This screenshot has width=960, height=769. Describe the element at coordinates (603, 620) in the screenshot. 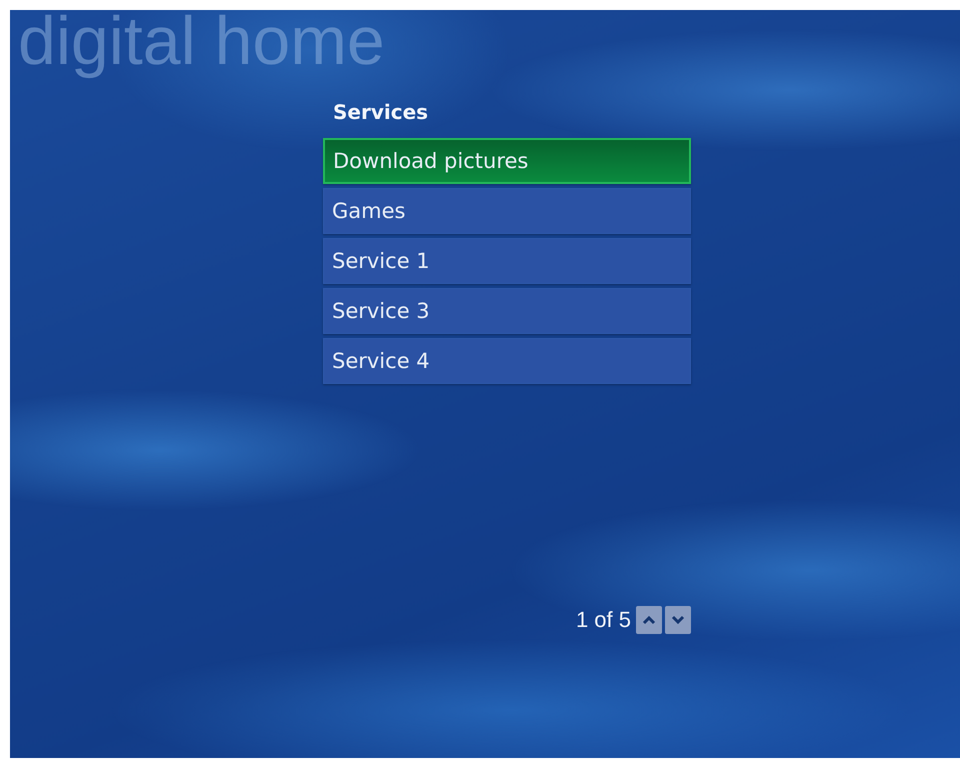

I see `page-counter: 1 of 5` at that location.